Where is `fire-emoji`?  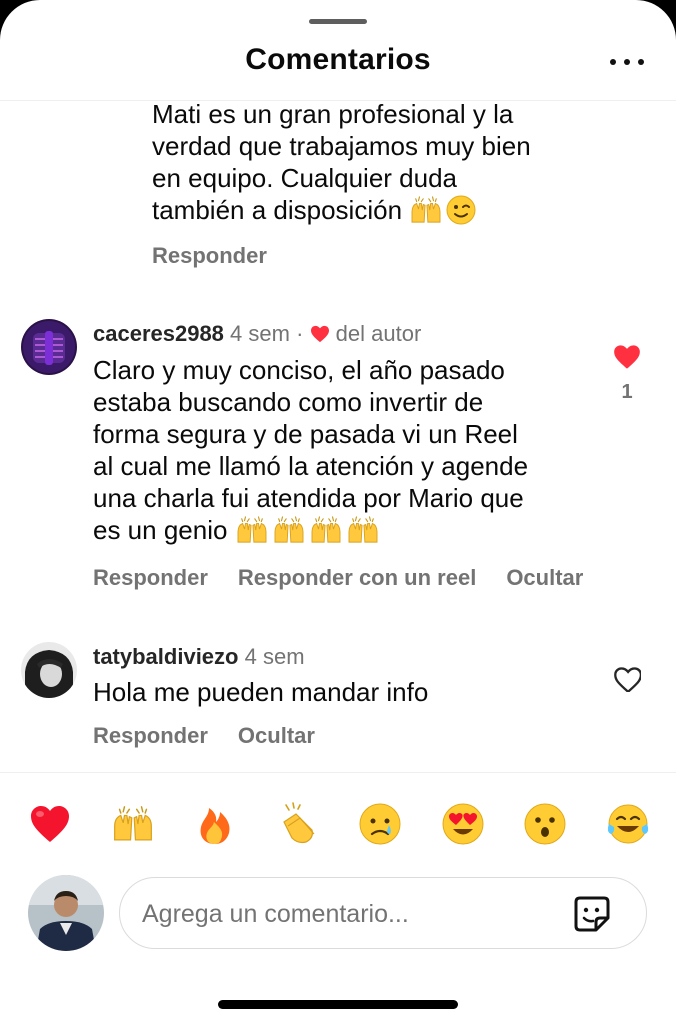 fire-emoji is located at coordinates (215, 824).